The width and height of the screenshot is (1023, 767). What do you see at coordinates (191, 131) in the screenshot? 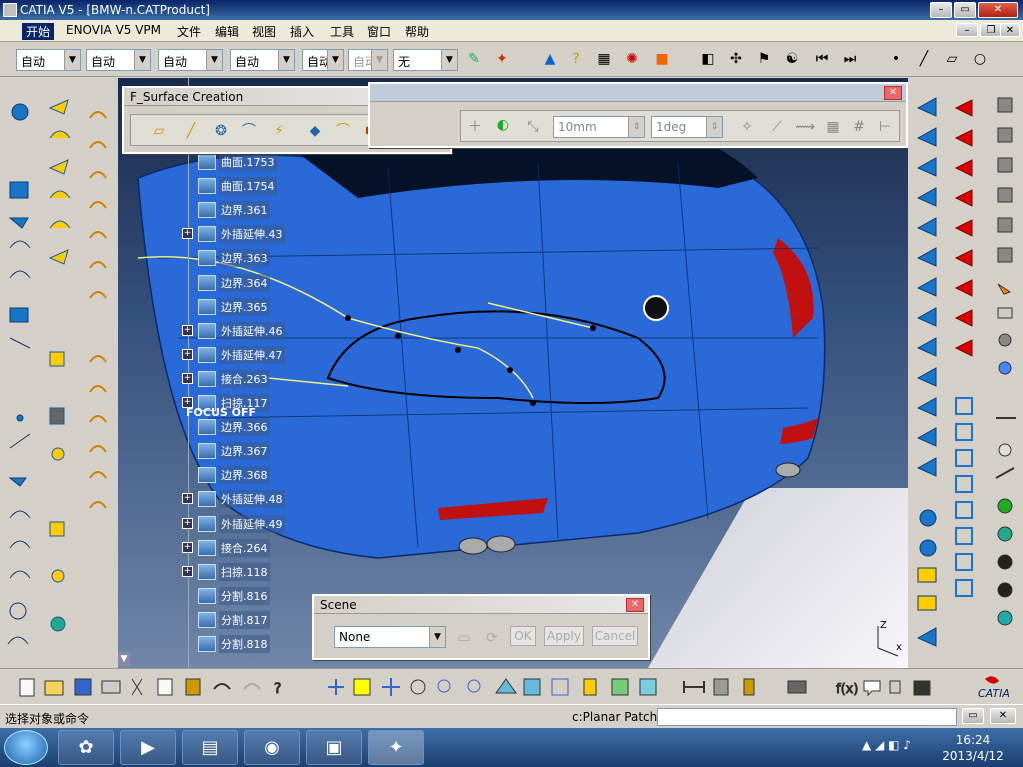
I see `net-surface-icon: ╱` at bounding box center [191, 131].